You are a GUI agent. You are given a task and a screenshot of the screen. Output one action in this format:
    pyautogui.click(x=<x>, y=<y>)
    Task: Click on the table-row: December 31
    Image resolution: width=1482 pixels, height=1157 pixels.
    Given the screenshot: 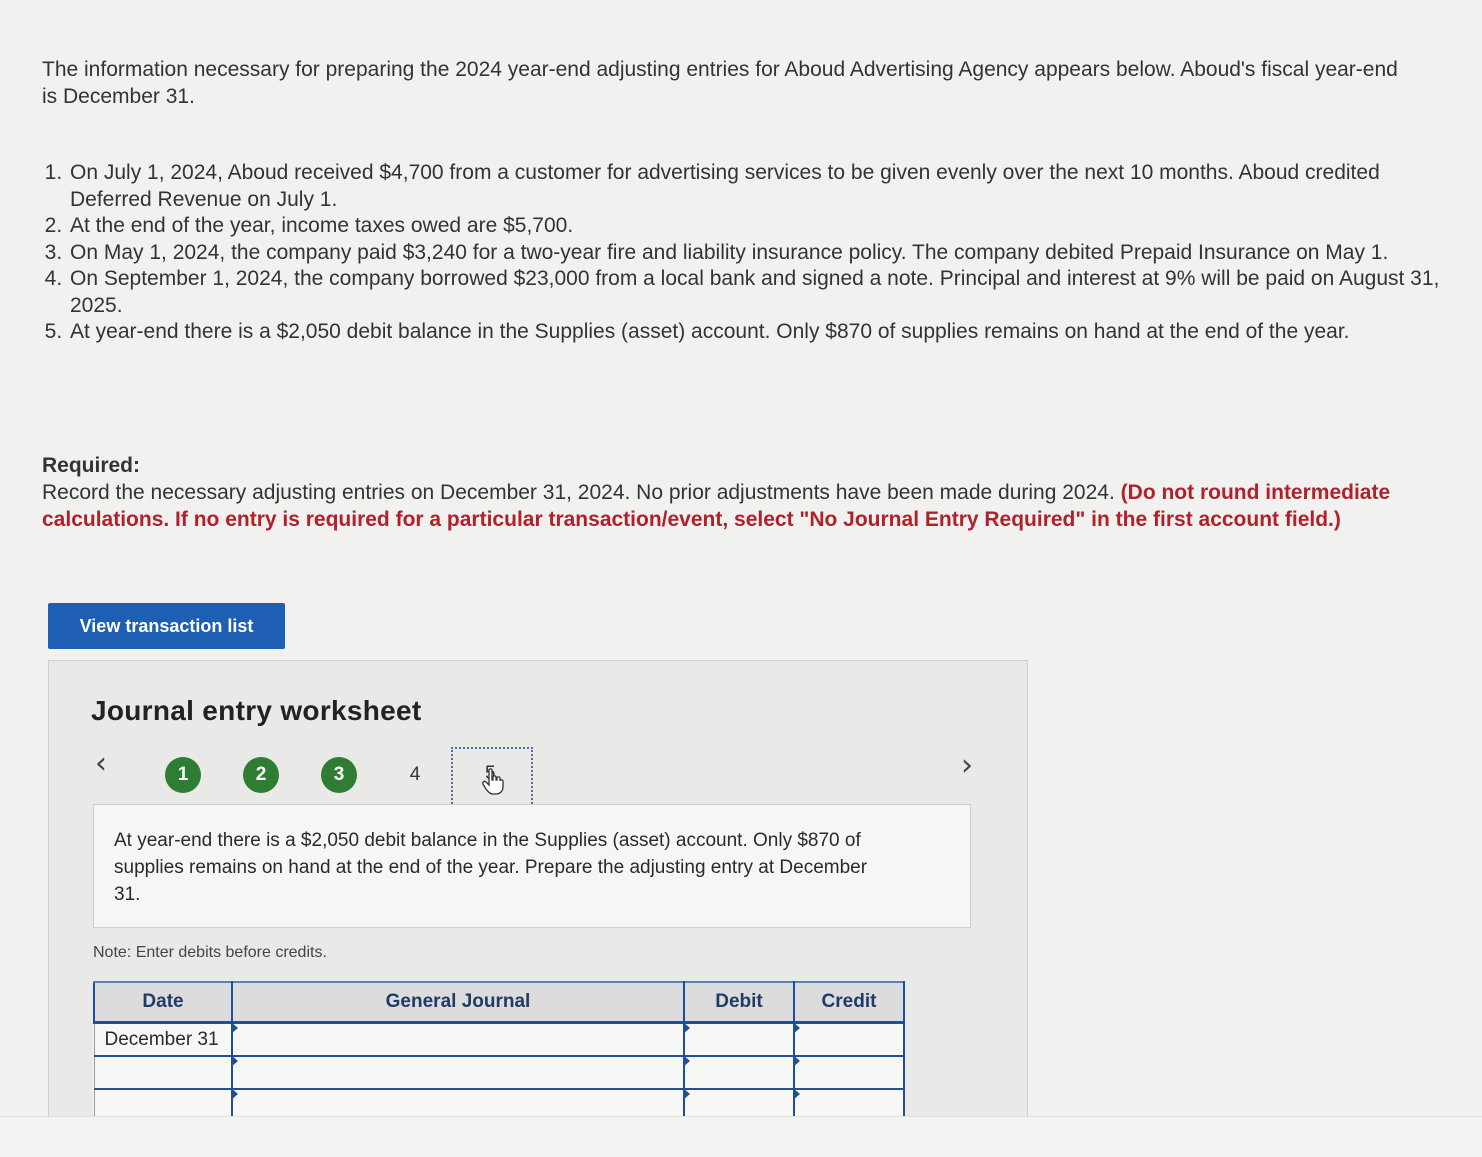 What is the action you would take?
    pyautogui.click(x=499, y=1039)
    